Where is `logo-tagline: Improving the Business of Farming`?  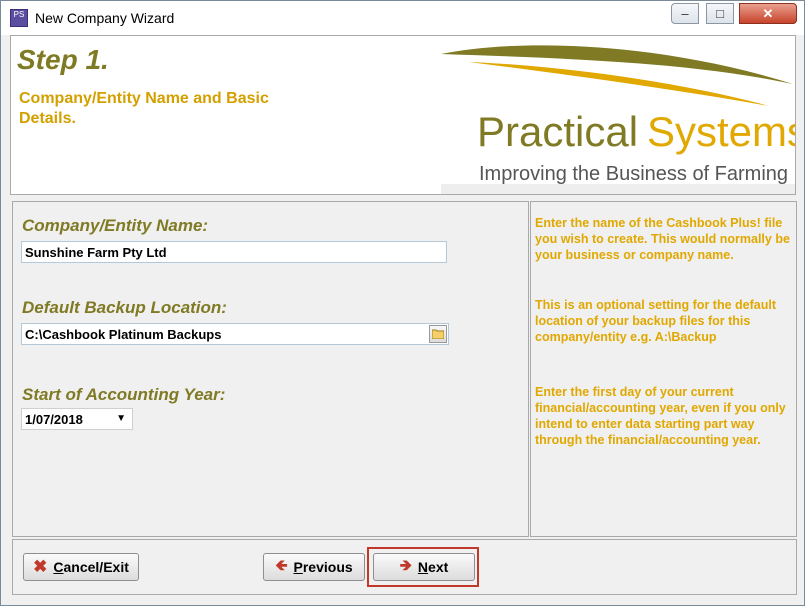
logo-tagline: Improving the Business of Farming is located at coordinates (633, 174).